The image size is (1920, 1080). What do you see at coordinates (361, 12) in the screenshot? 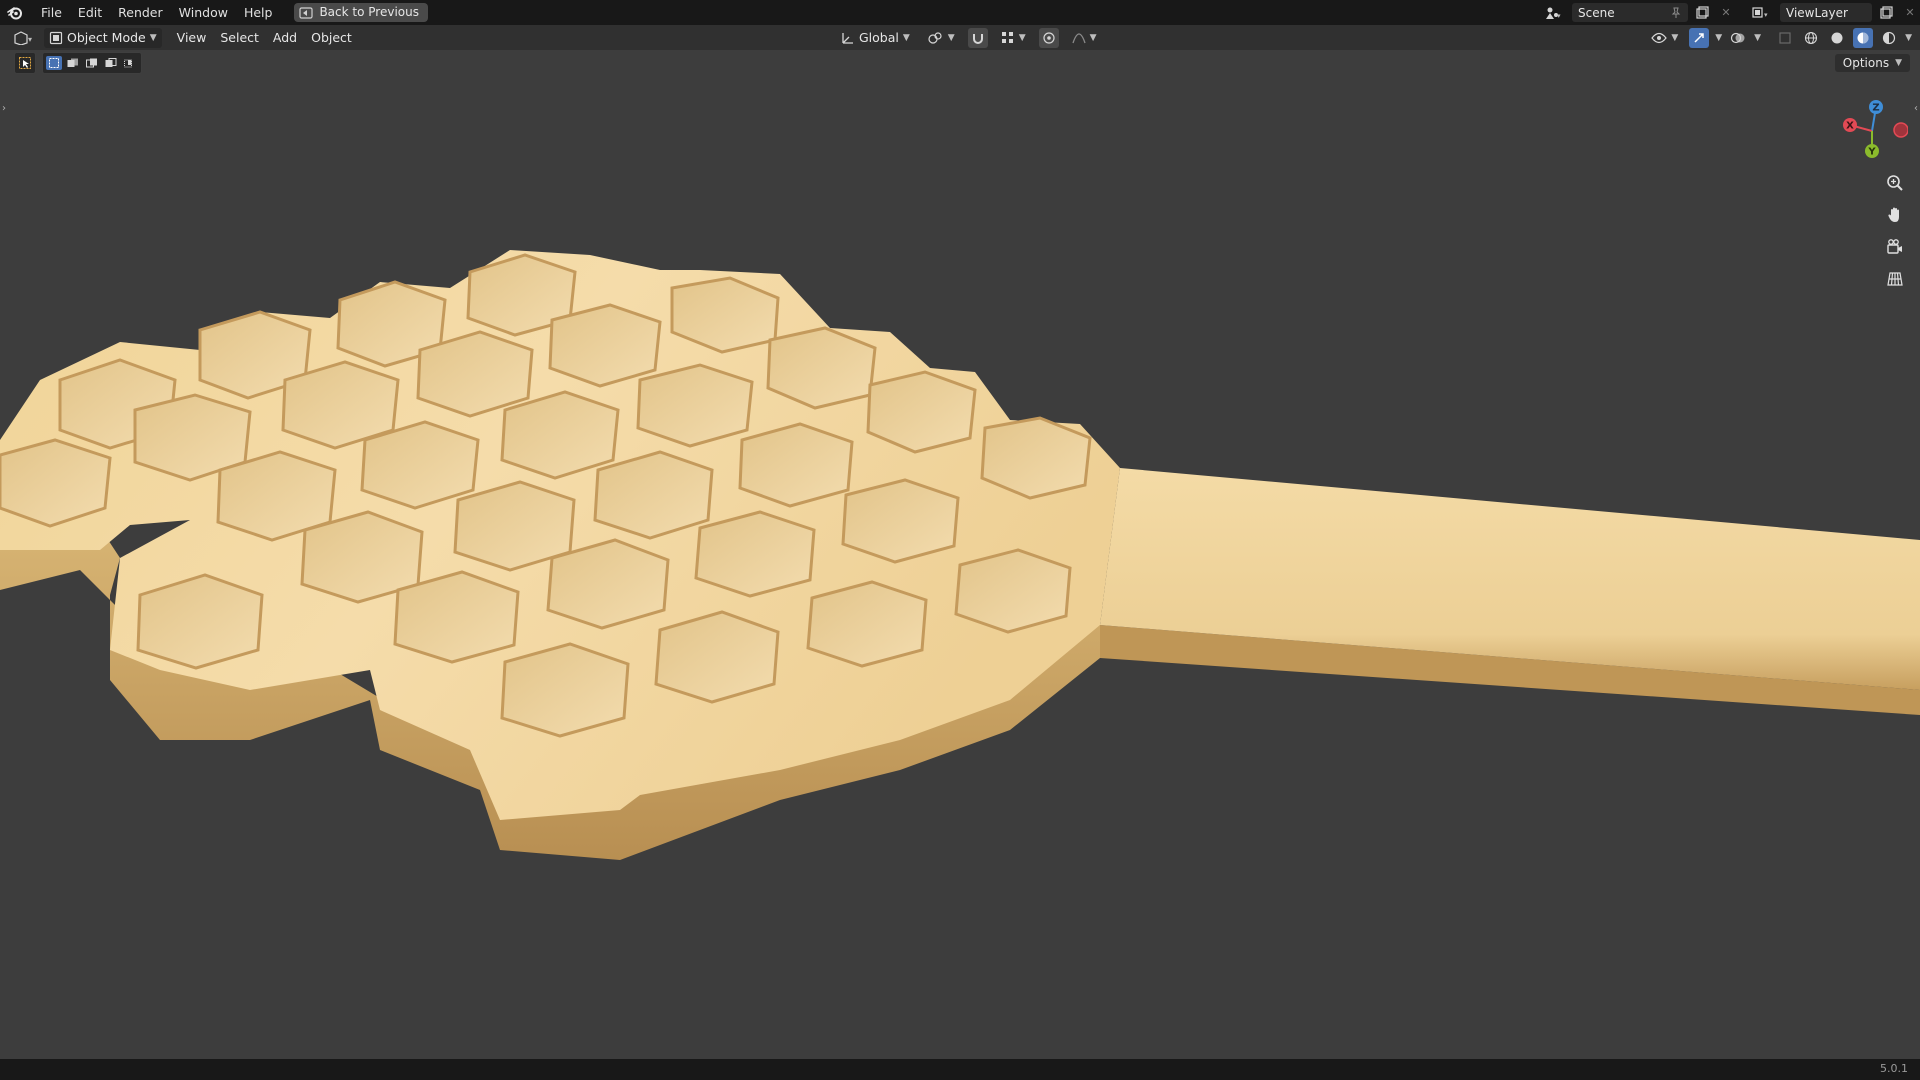
I see `back-to-previous-button: Back to Previous` at bounding box center [361, 12].